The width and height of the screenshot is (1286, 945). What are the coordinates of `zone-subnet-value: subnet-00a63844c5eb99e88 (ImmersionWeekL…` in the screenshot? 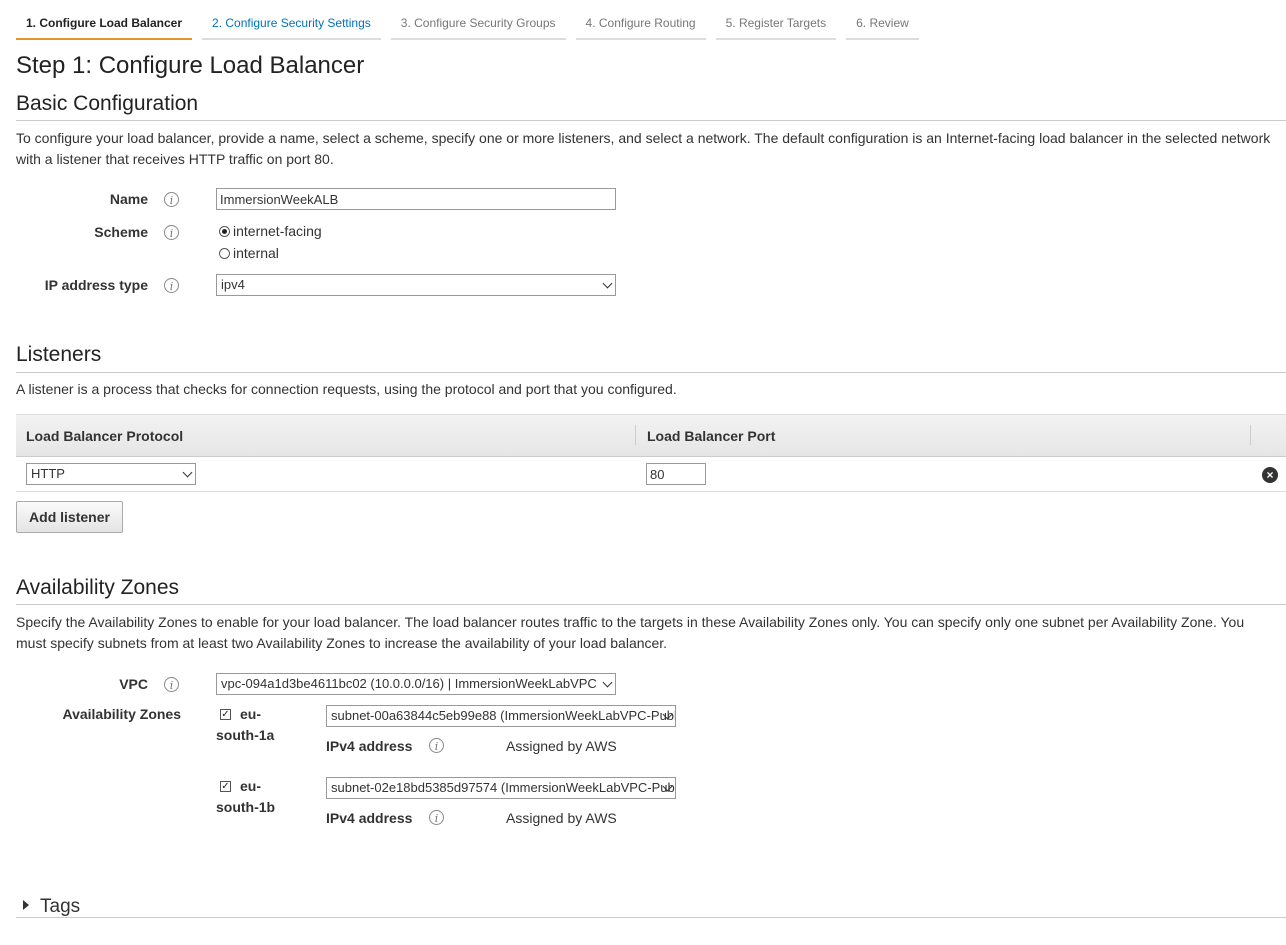 It's located at (503, 715).